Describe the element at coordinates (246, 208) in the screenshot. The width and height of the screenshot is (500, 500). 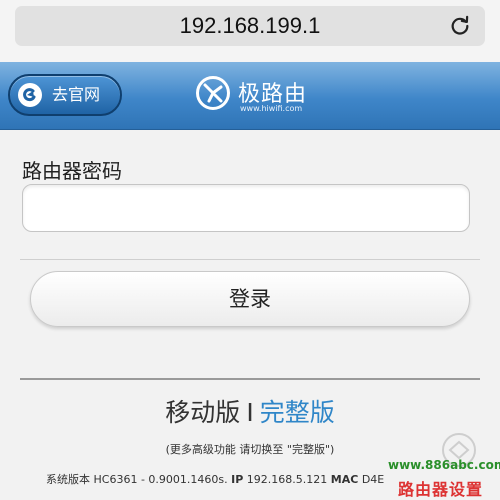
I see `password-input` at that location.